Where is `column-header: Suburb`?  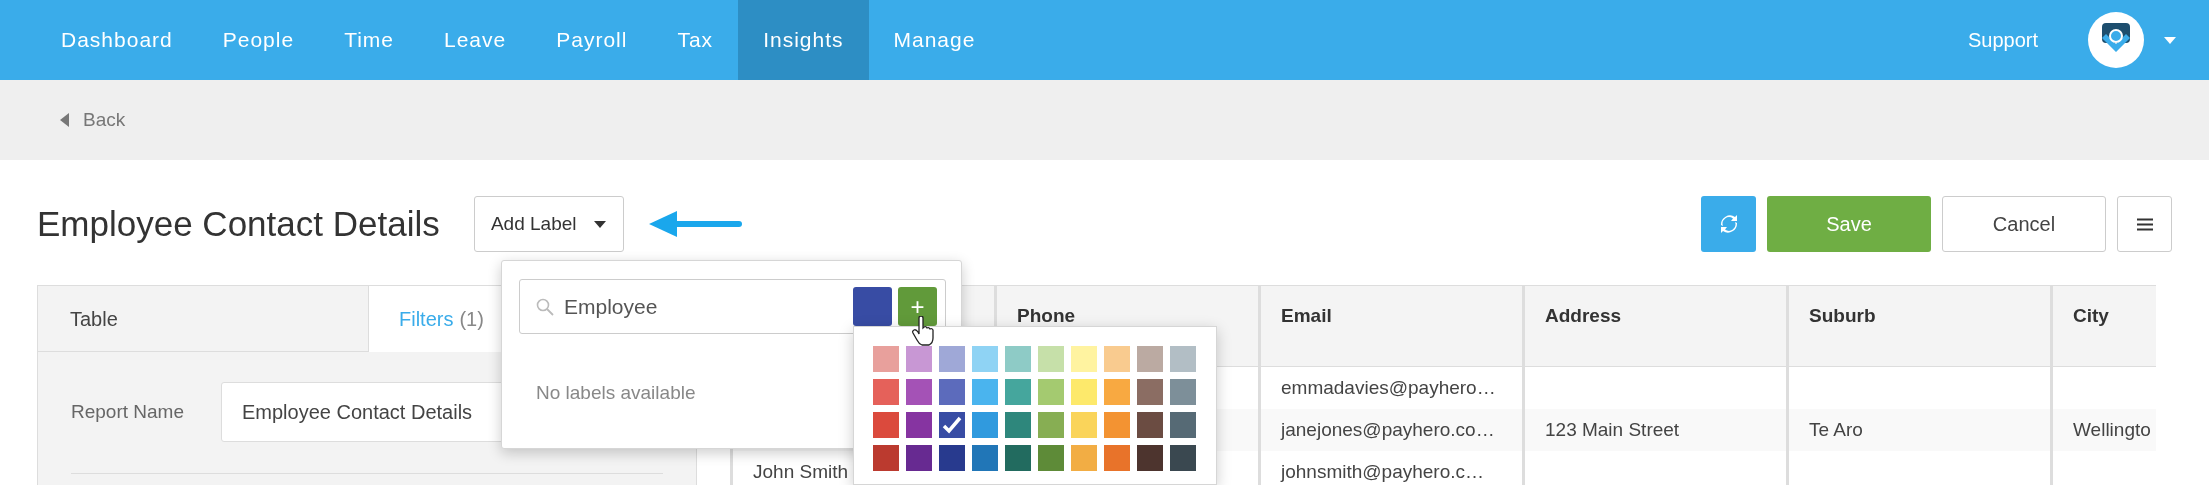 column-header: Suburb is located at coordinates (1842, 316).